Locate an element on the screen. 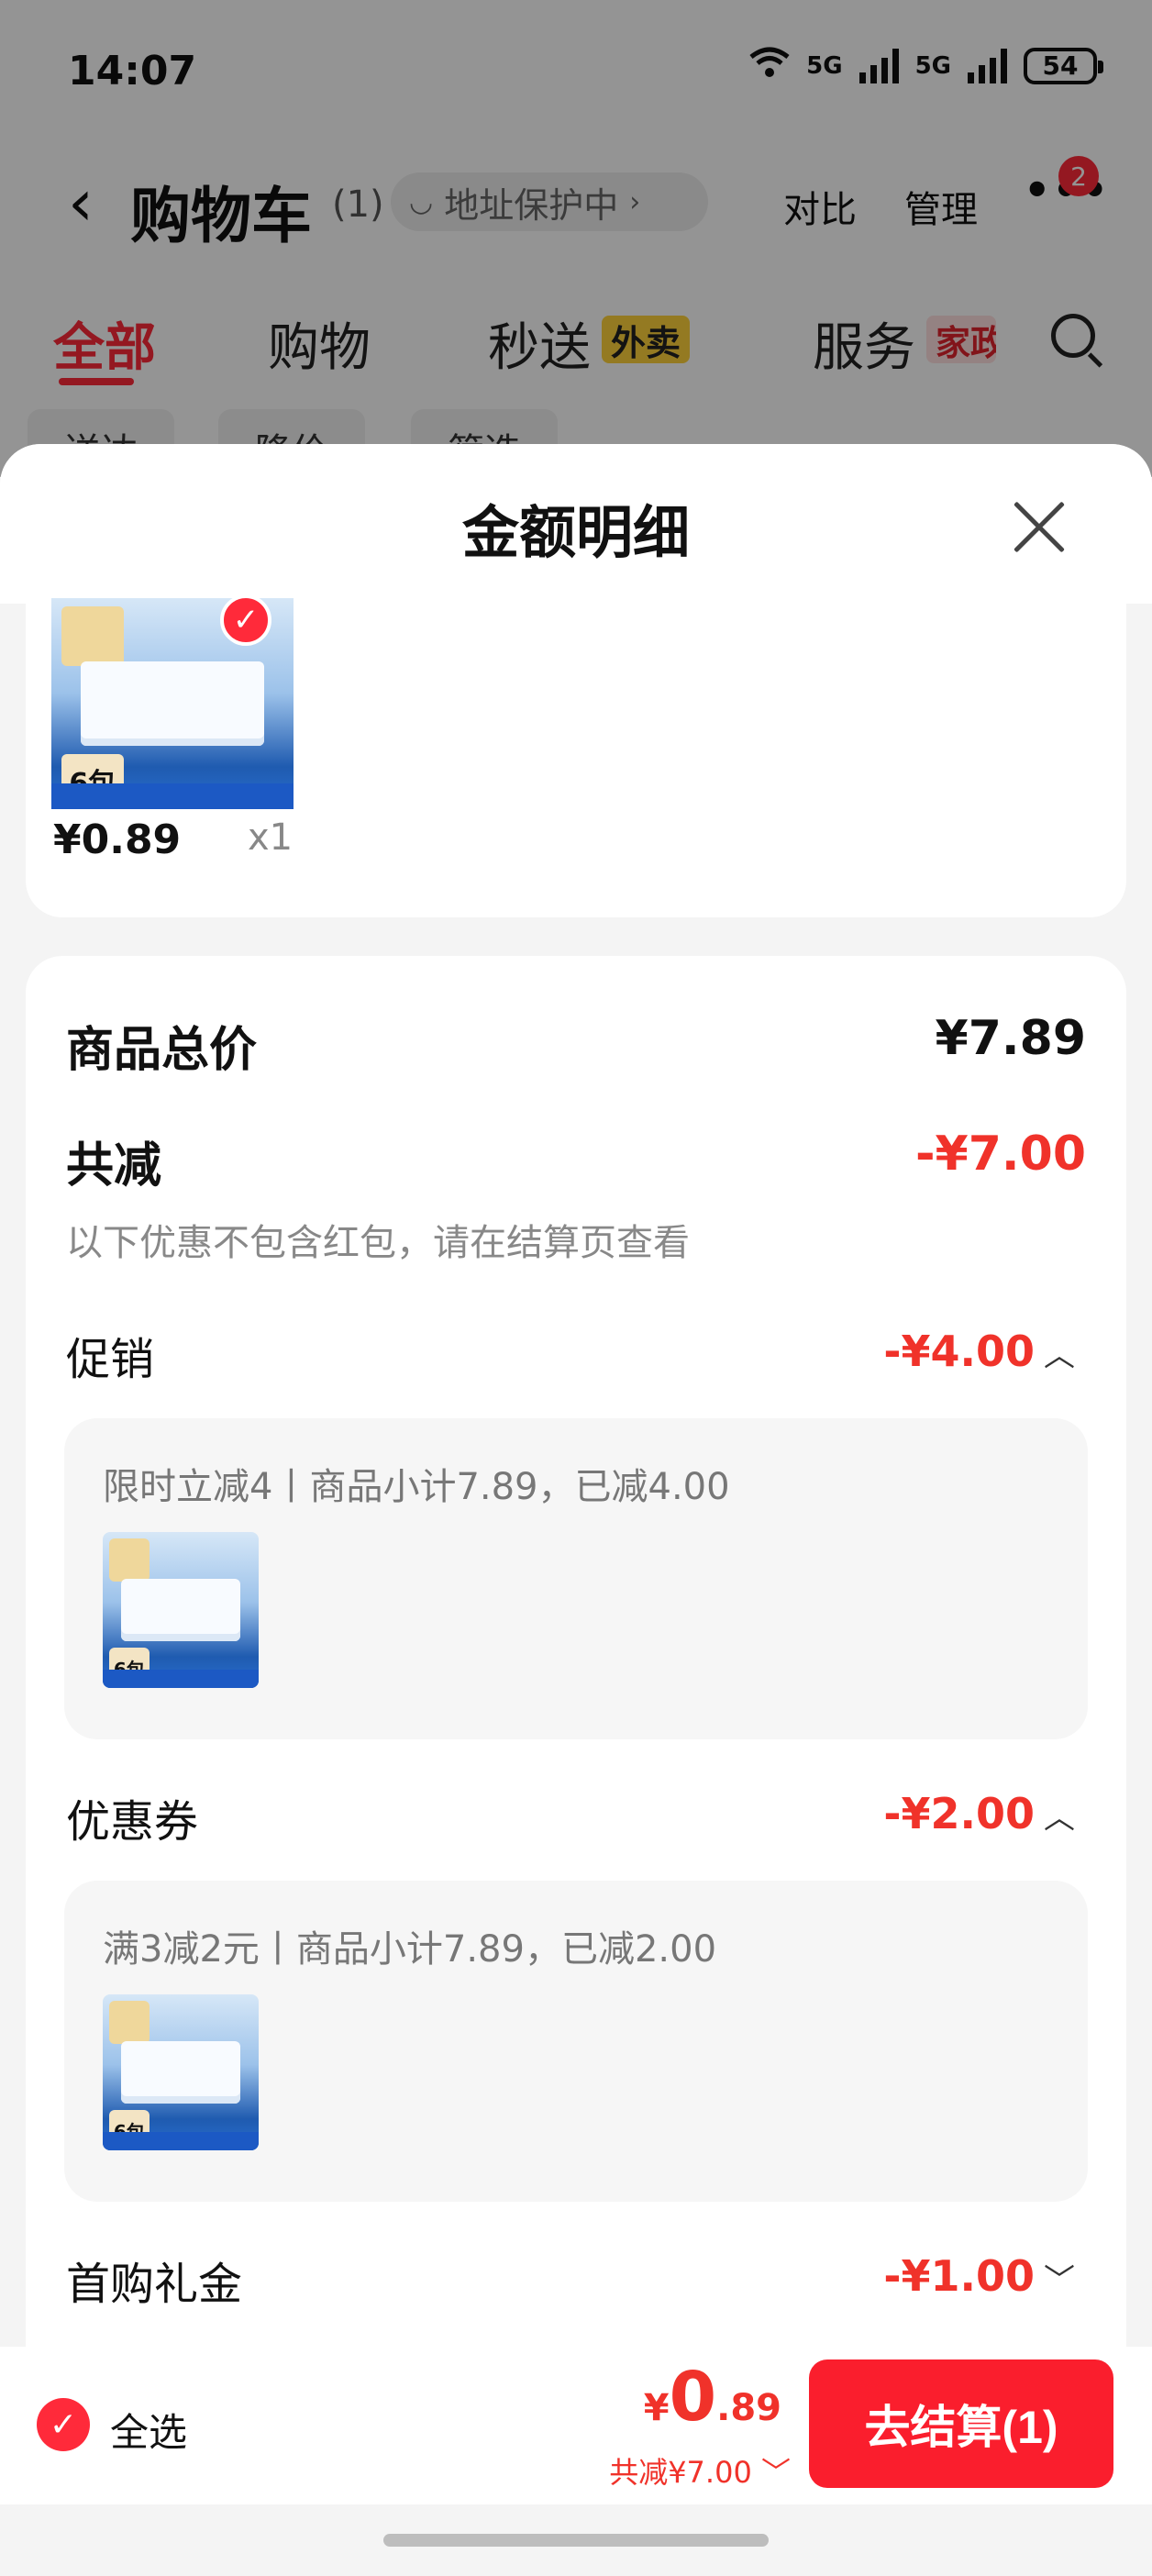 The width and height of the screenshot is (1152, 2576). coupon-label: 优惠券 is located at coordinates (132, 1822).